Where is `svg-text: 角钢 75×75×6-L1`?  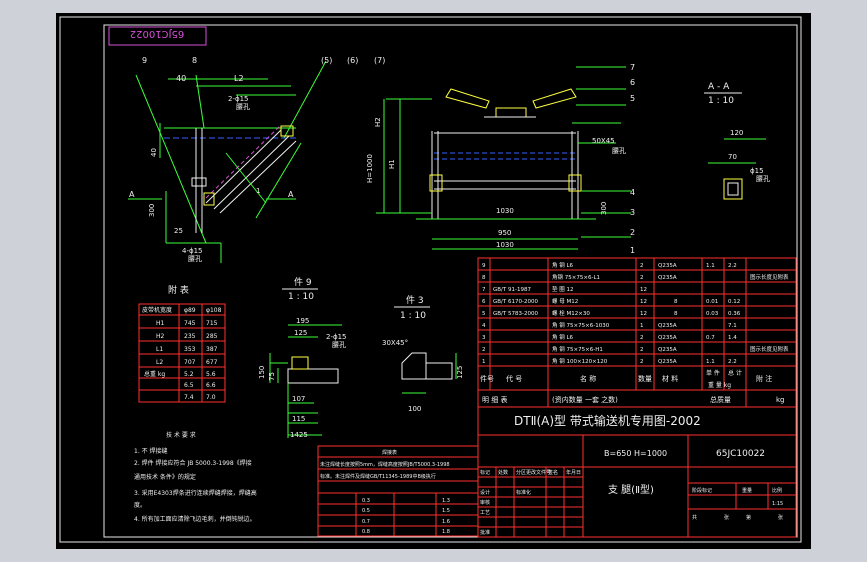 svg-text: 角钢 75×75×6-L1 is located at coordinates (576, 277).